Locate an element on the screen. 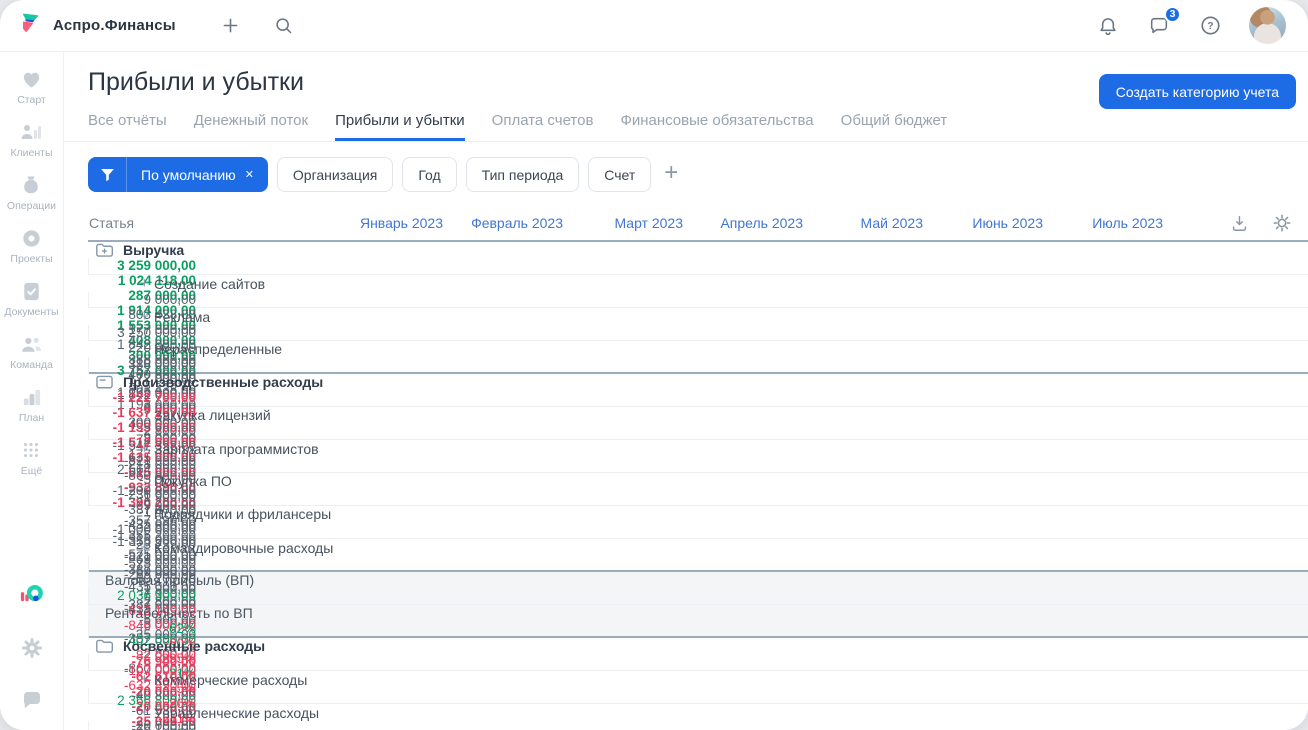 The height and width of the screenshot is (730, 1308). tab-3: Оплата счетов is located at coordinates (543, 126).